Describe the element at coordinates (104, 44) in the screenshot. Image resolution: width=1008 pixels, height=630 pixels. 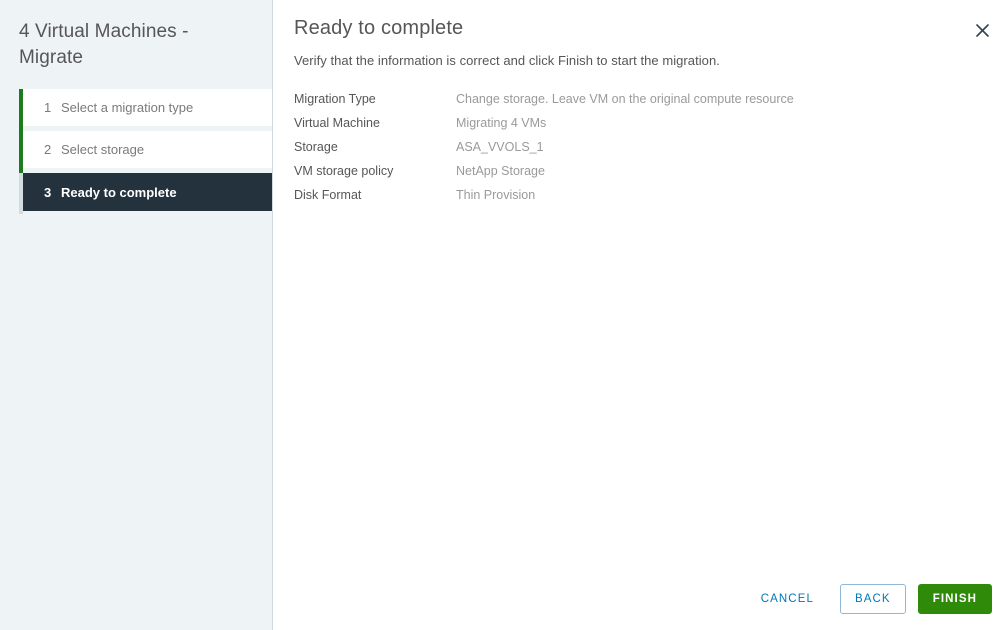
I see `wizard-title: 4 Virtual Machines - Migrate` at that location.